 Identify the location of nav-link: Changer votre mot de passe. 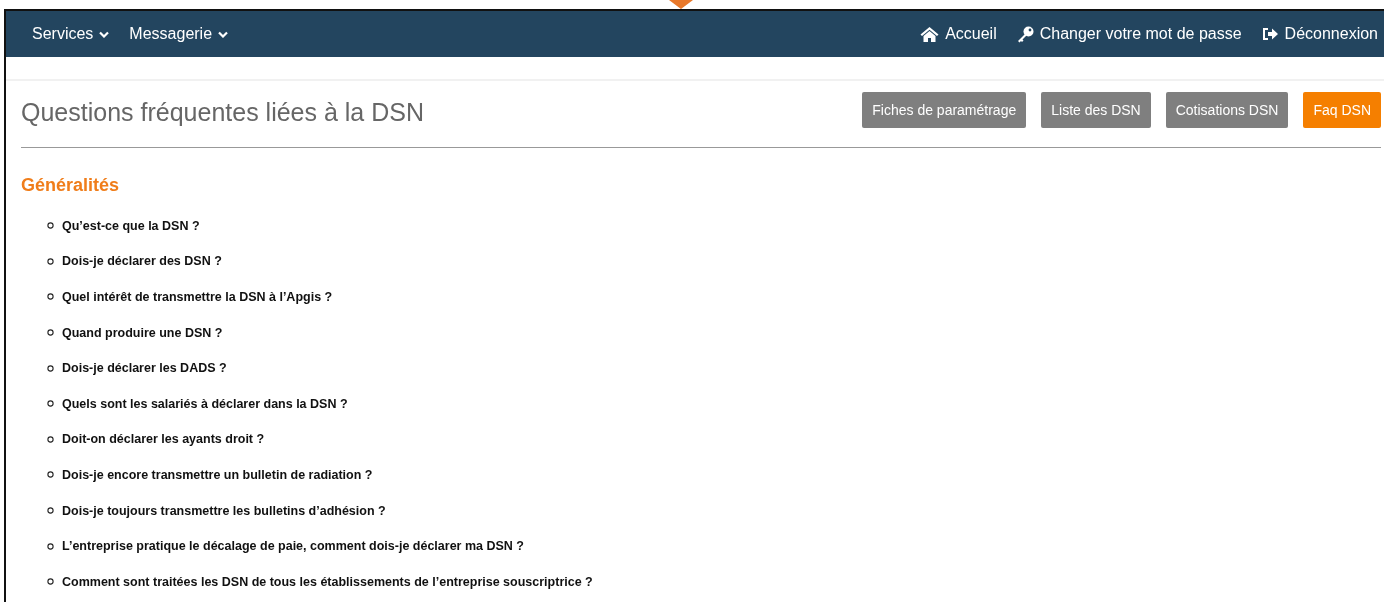
(1129, 34).